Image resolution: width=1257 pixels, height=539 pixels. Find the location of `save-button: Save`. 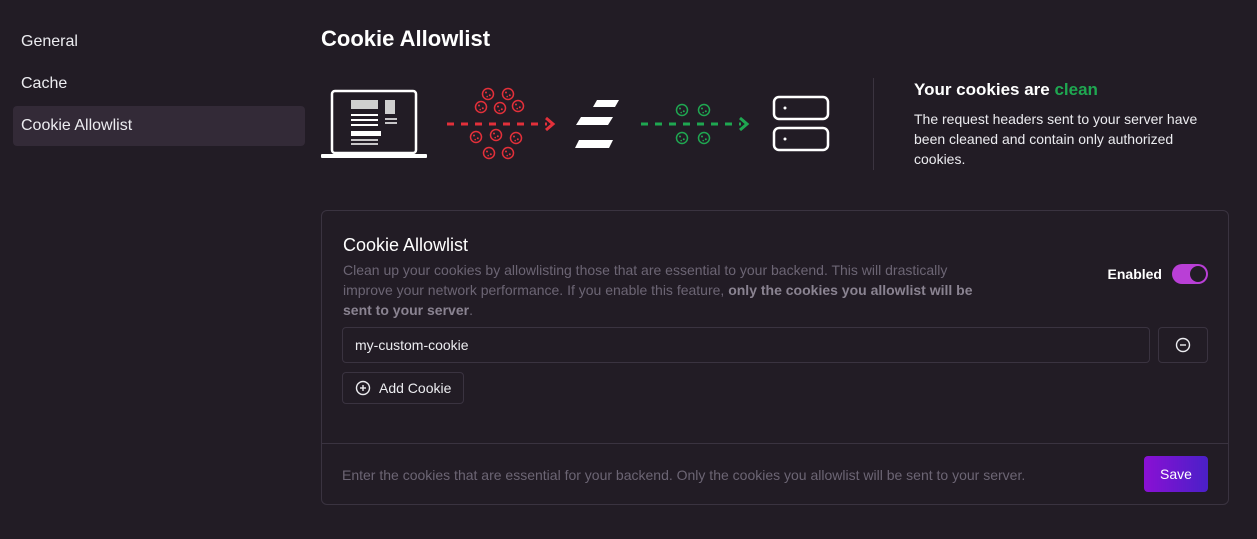

save-button: Save is located at coordinates (1176, 474).